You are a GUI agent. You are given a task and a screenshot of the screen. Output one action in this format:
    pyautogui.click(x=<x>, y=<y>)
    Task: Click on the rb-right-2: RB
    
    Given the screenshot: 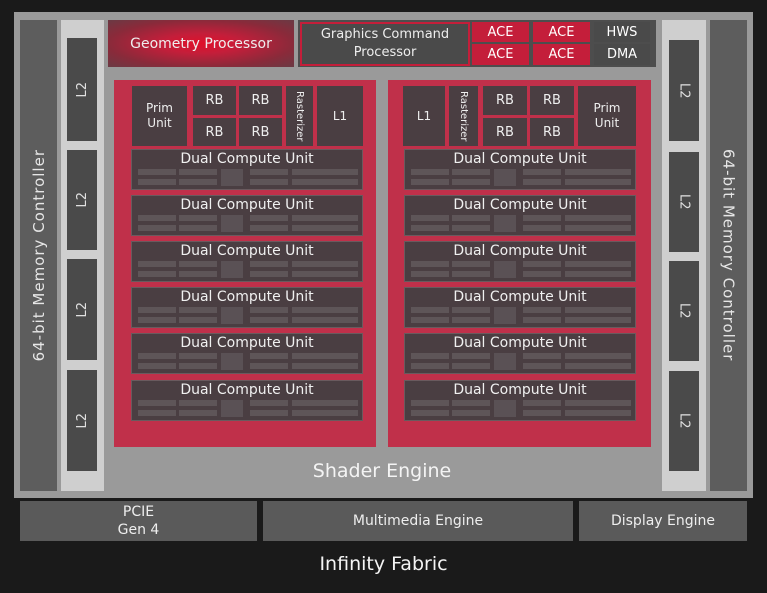 What is the action you would take?
    pyautogui.click(x=552, y=100)
    